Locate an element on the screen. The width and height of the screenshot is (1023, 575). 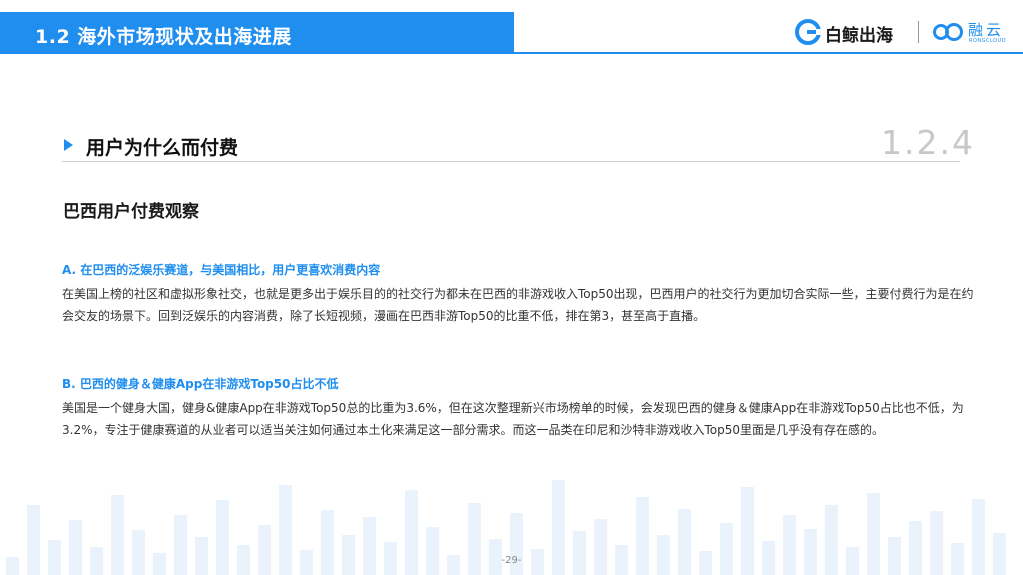
partner-logo: 融云 RONGCLOUD is located at coordinates (974, 33).